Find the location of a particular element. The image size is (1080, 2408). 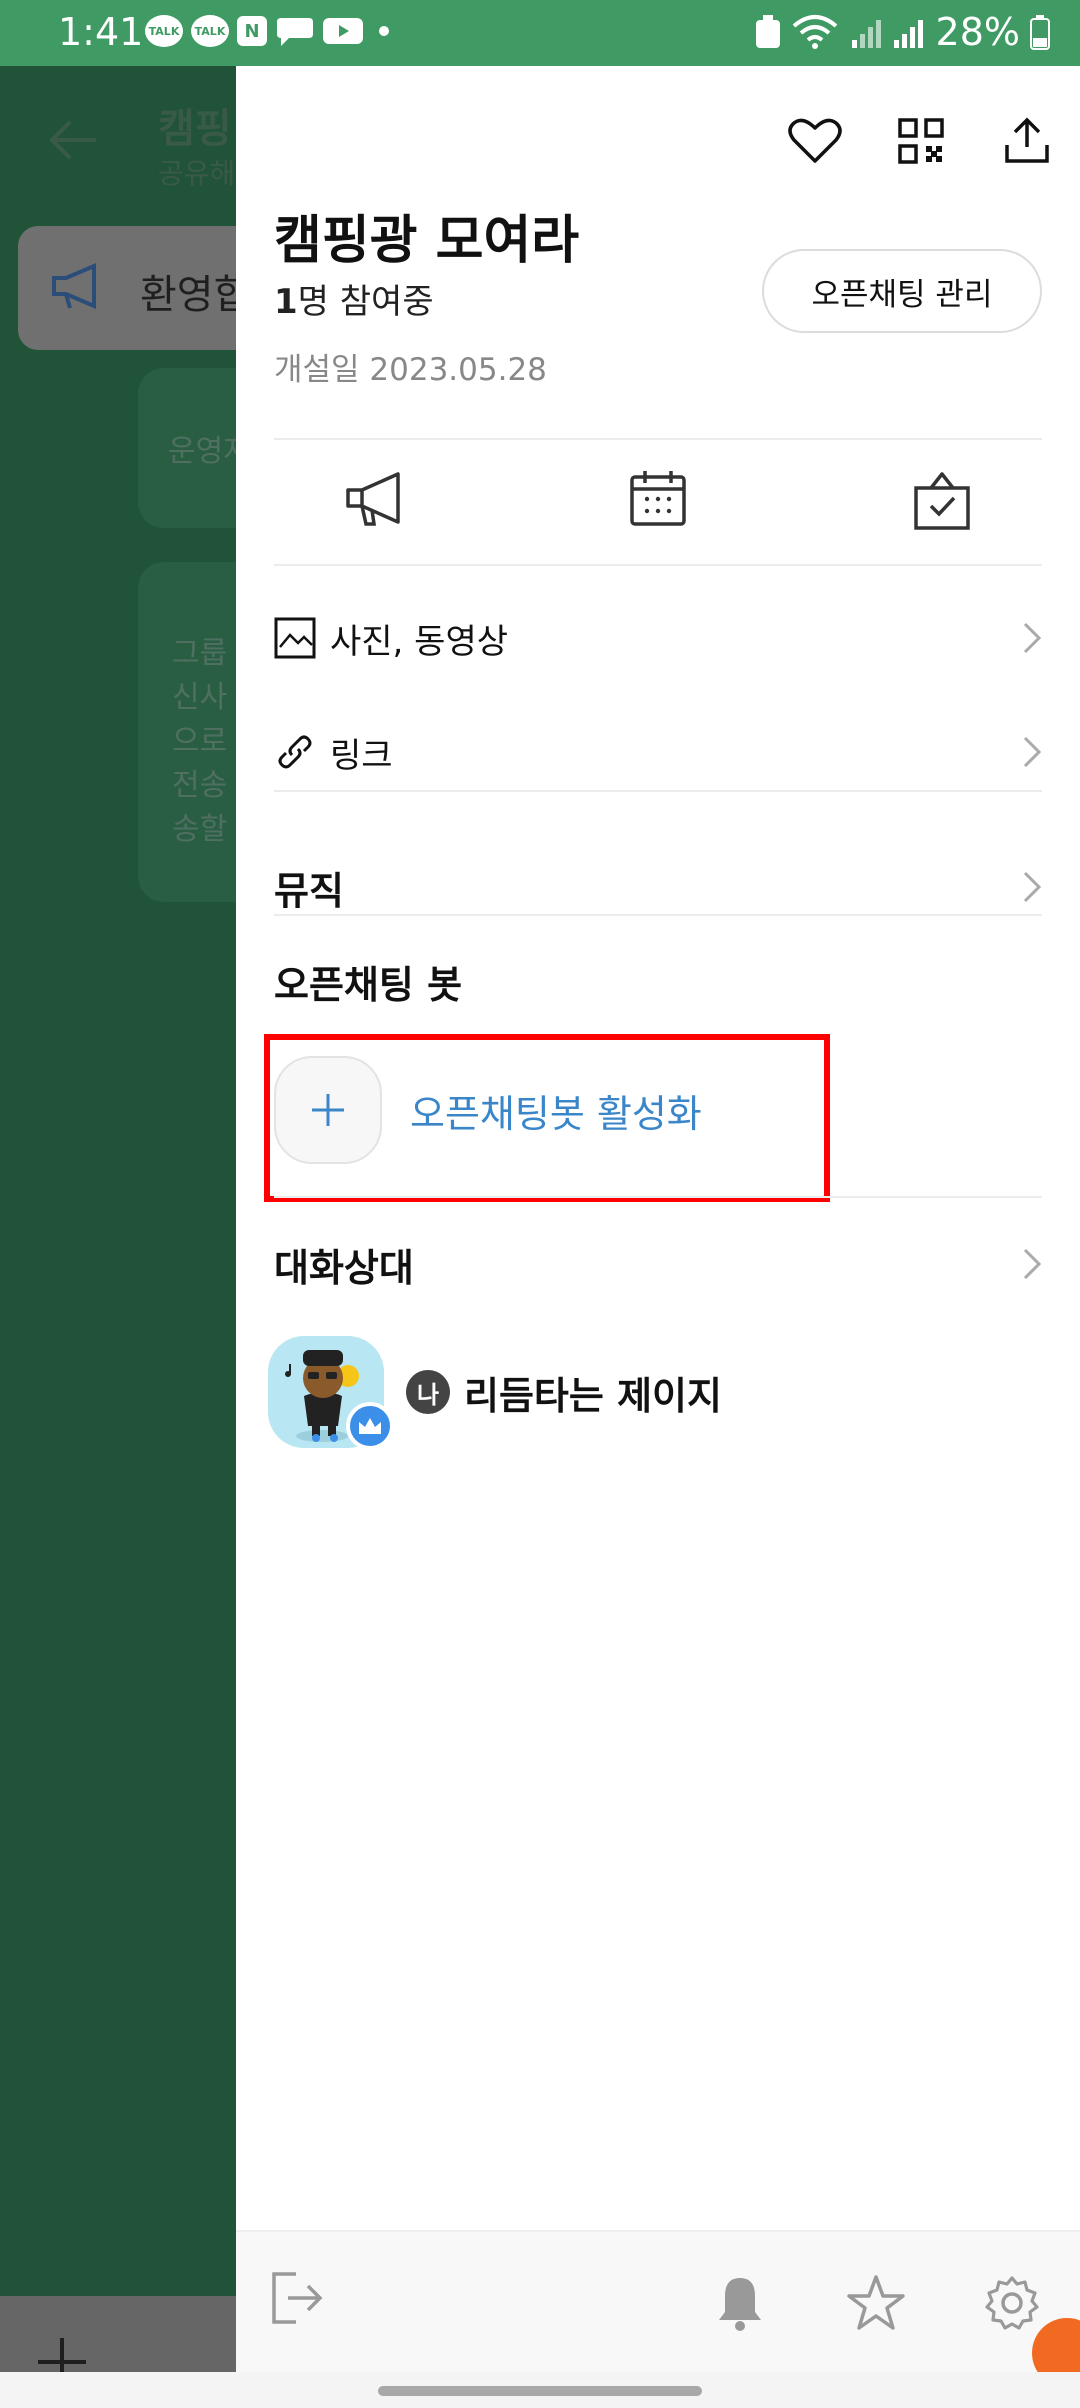

quick-actions-row is located at coordinates (658, 498).